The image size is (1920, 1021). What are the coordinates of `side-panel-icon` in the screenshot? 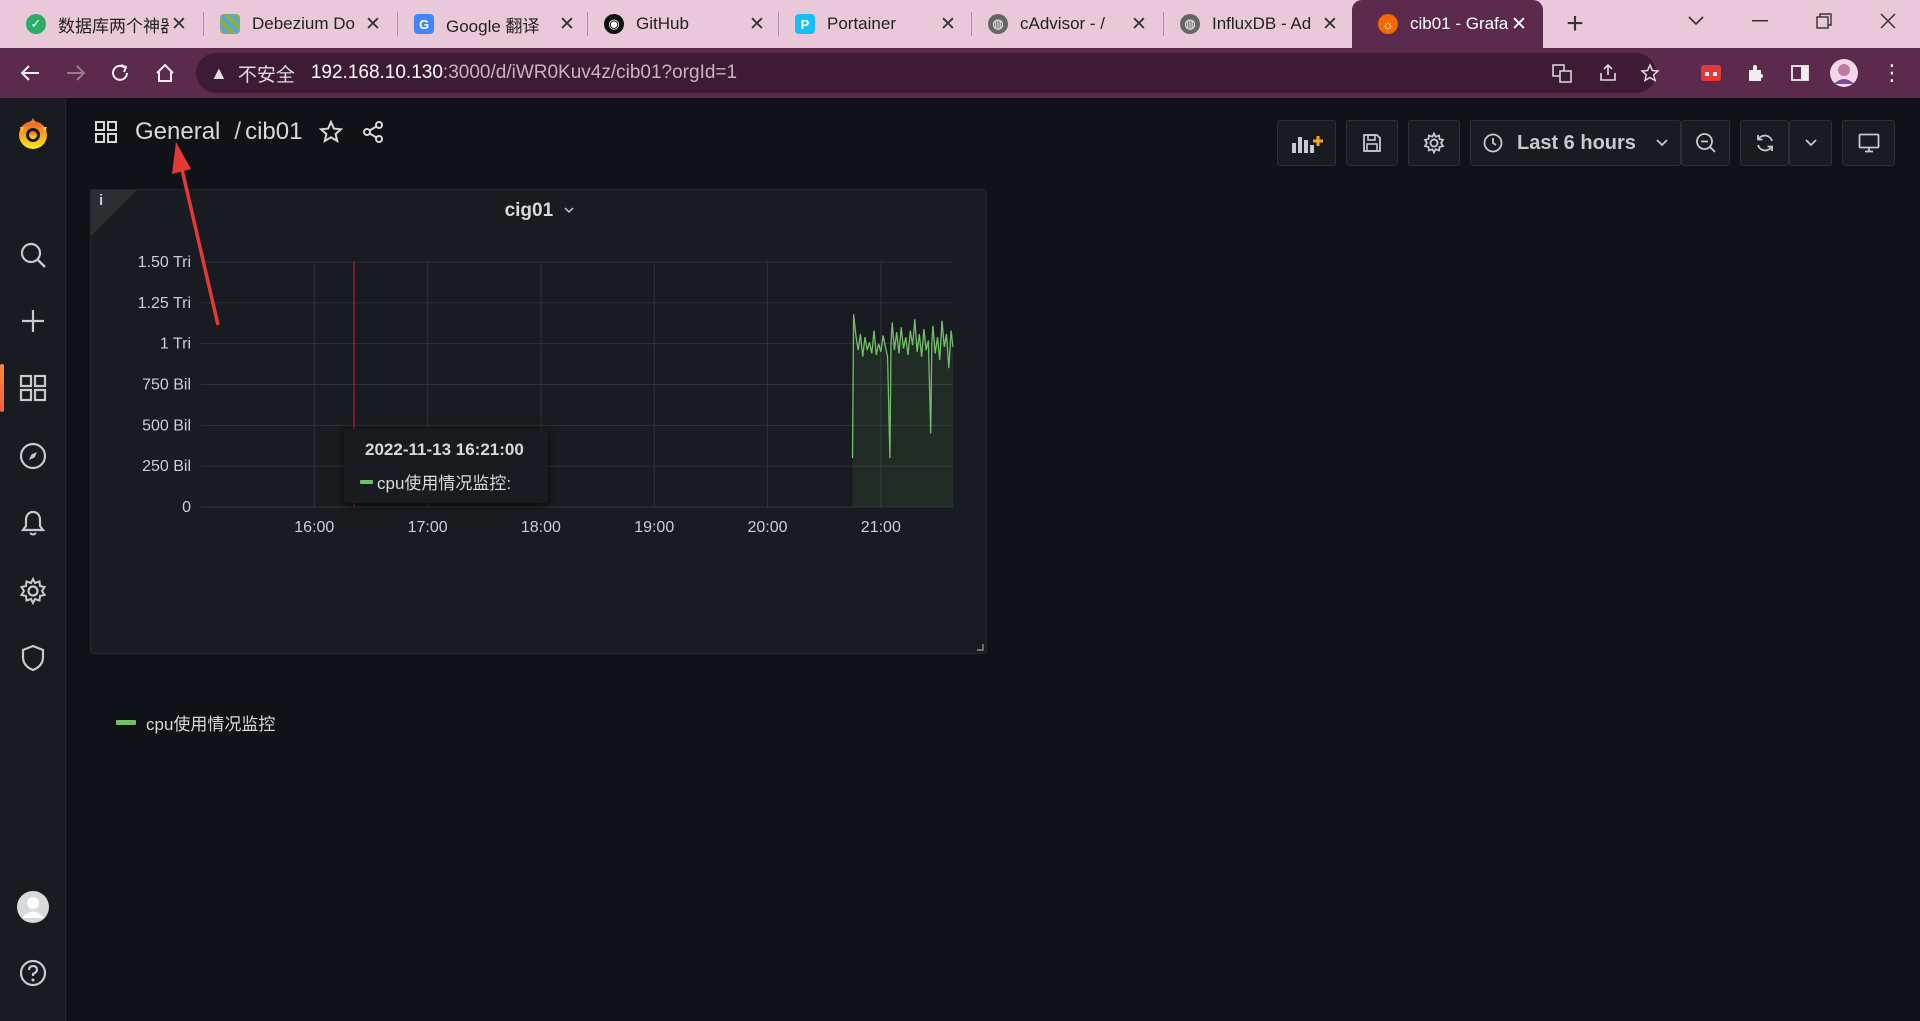 It's located at (1800, 73).